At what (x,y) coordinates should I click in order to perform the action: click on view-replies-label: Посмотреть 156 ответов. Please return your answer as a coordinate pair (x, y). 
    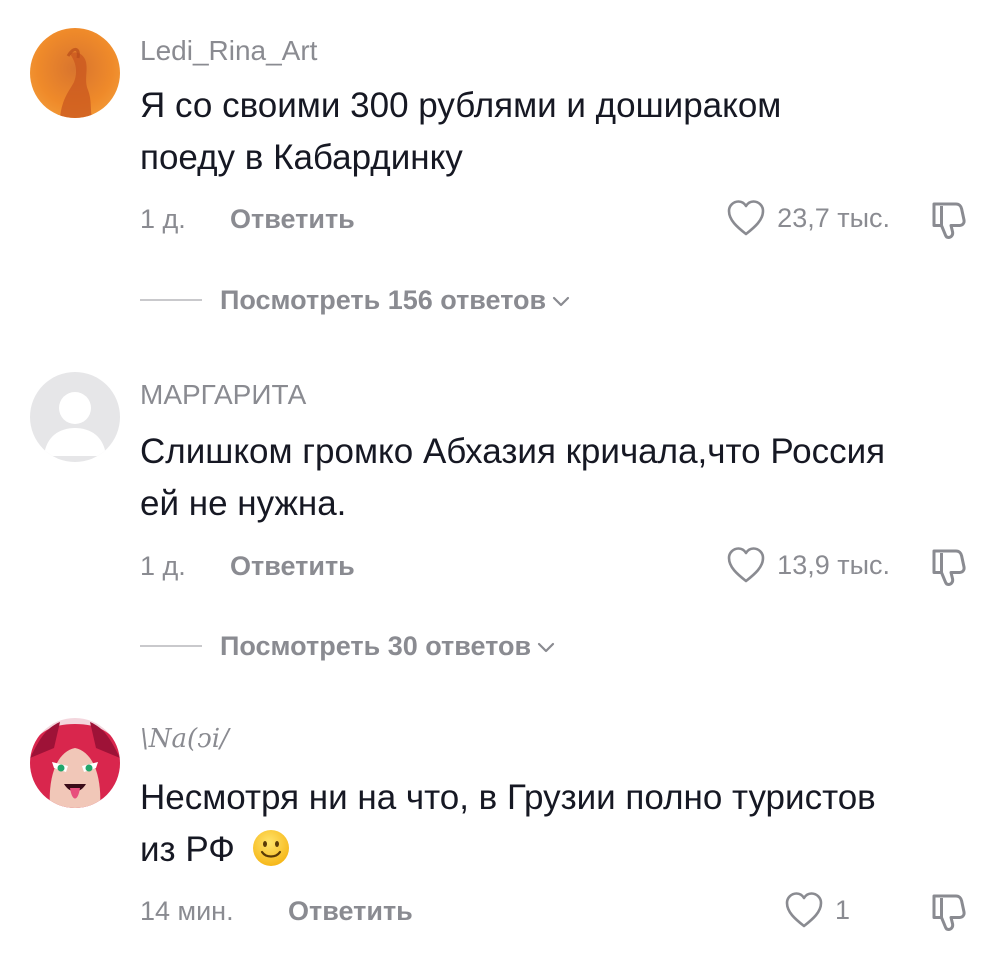
    Looking at the image, I should click on (383, 300).